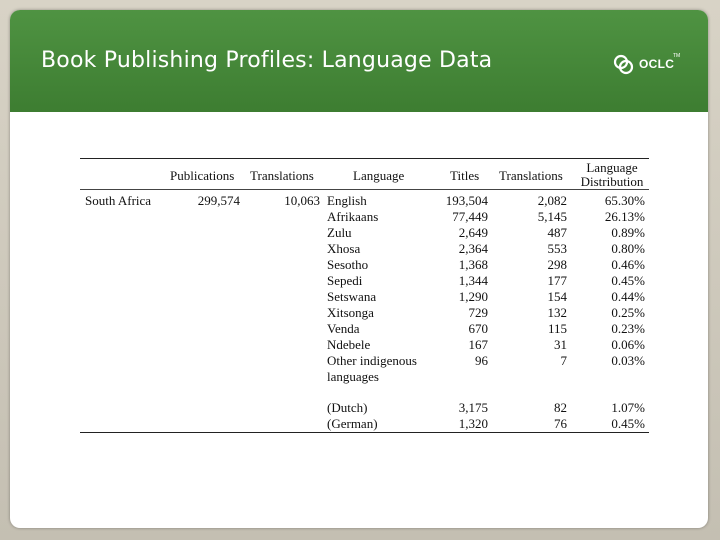  I want to click on lang-translations-cell: 5,145, so click(552, 216).